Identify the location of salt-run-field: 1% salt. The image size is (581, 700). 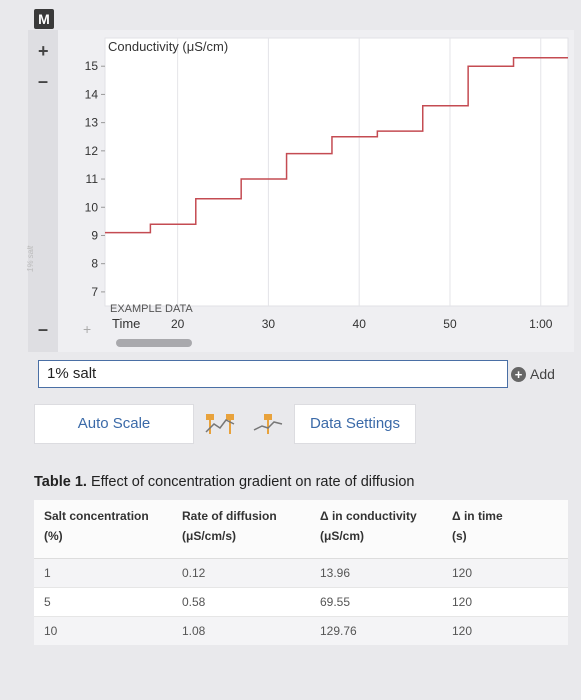
(273, 374).